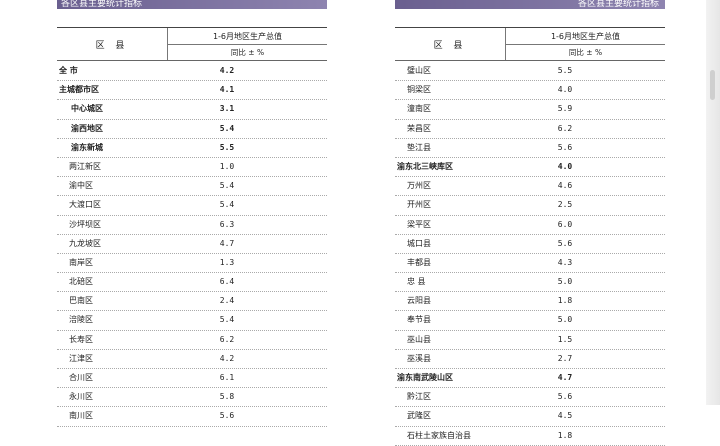  I want to click on table-row: 巴南区 2.4, so click(192, 302).